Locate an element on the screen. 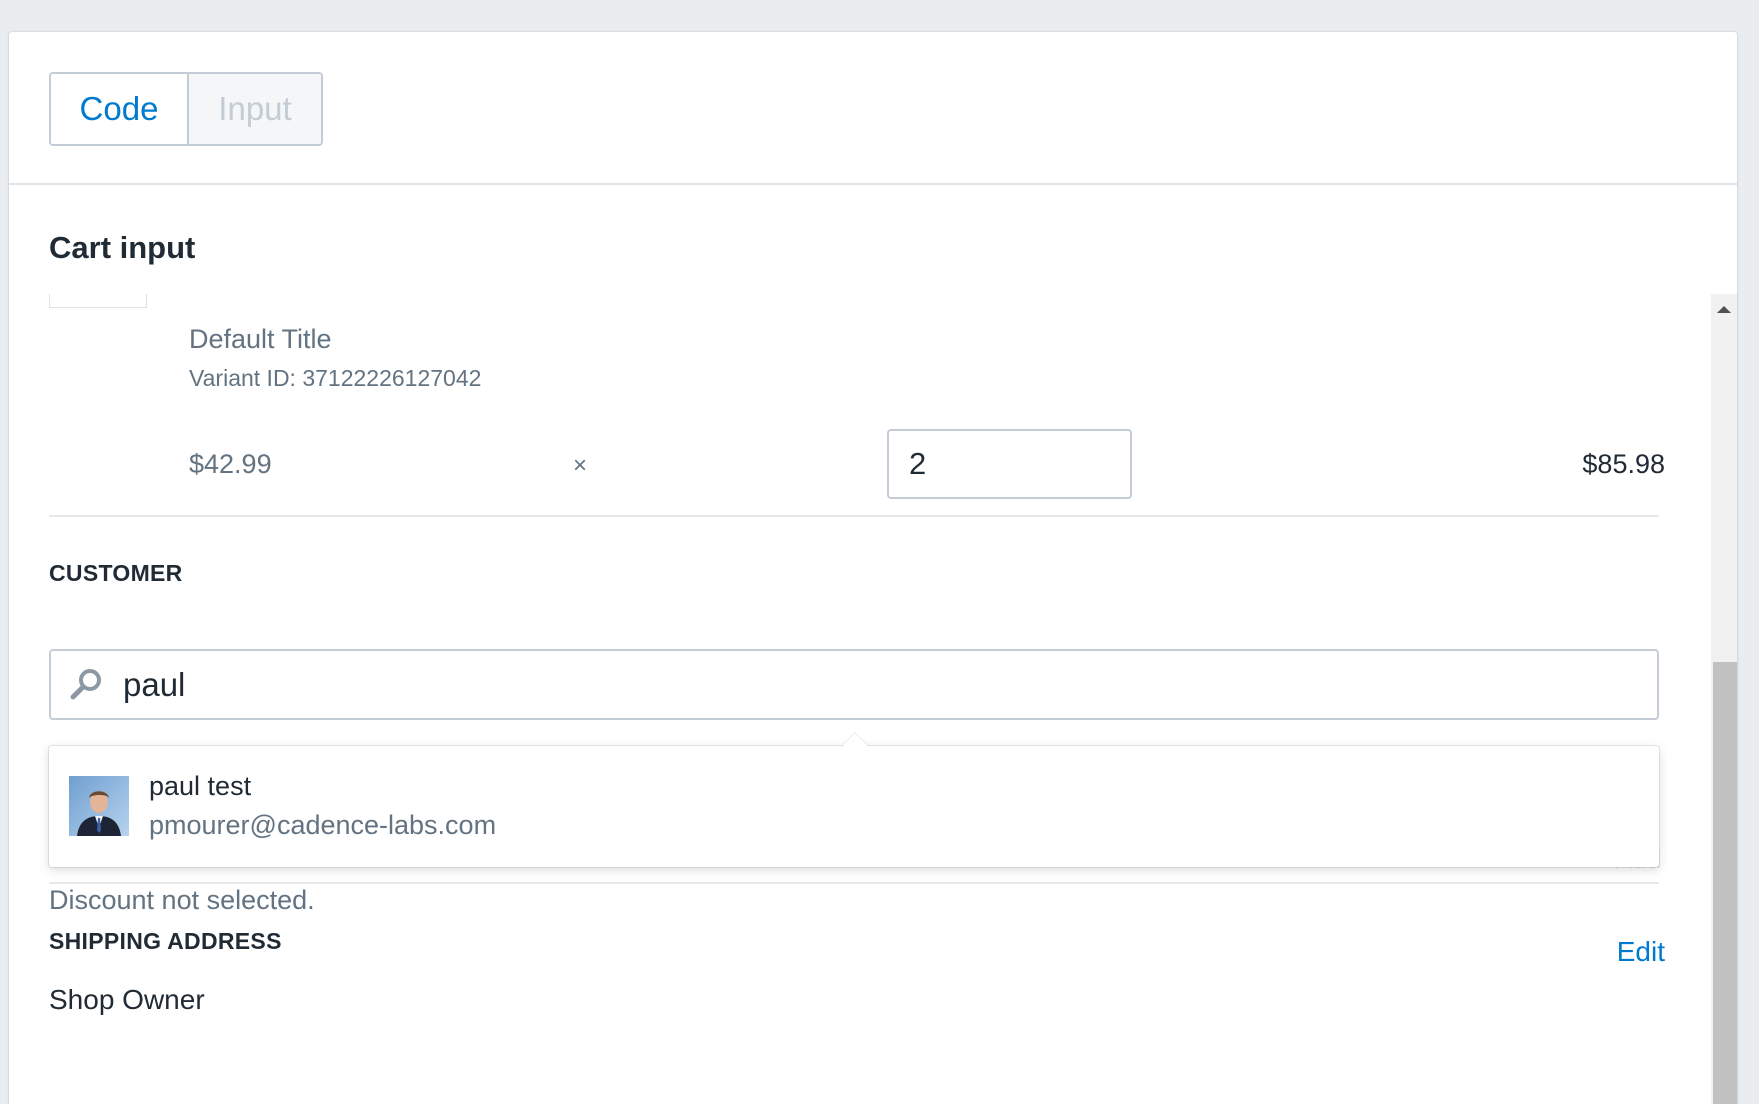  unit-price: $42.99 is located at coordinates (230, 464).